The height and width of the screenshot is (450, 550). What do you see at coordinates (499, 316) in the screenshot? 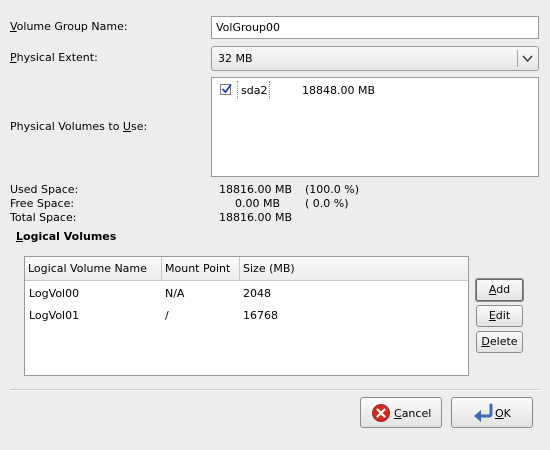
I see `edit-button: Edit` at bounding box center [499, 316].